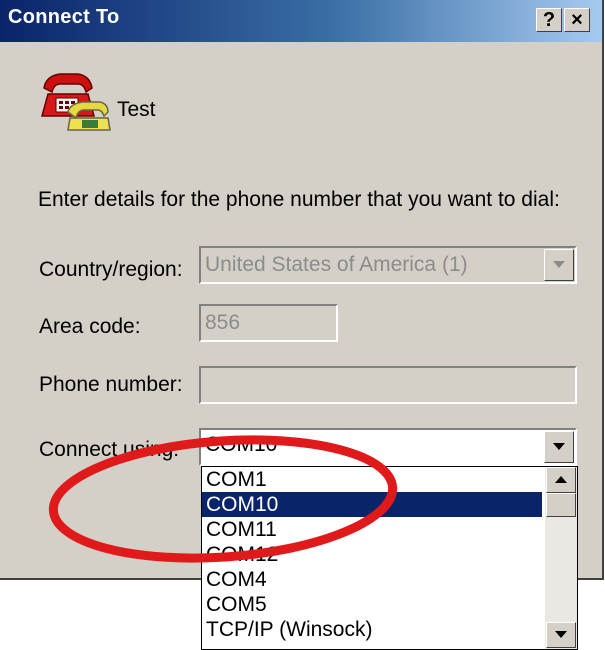 The height and width of the screenshot is (650, 605). I want to click on option-tcpip: TCP/IP (Winsock), so click(372, 629).